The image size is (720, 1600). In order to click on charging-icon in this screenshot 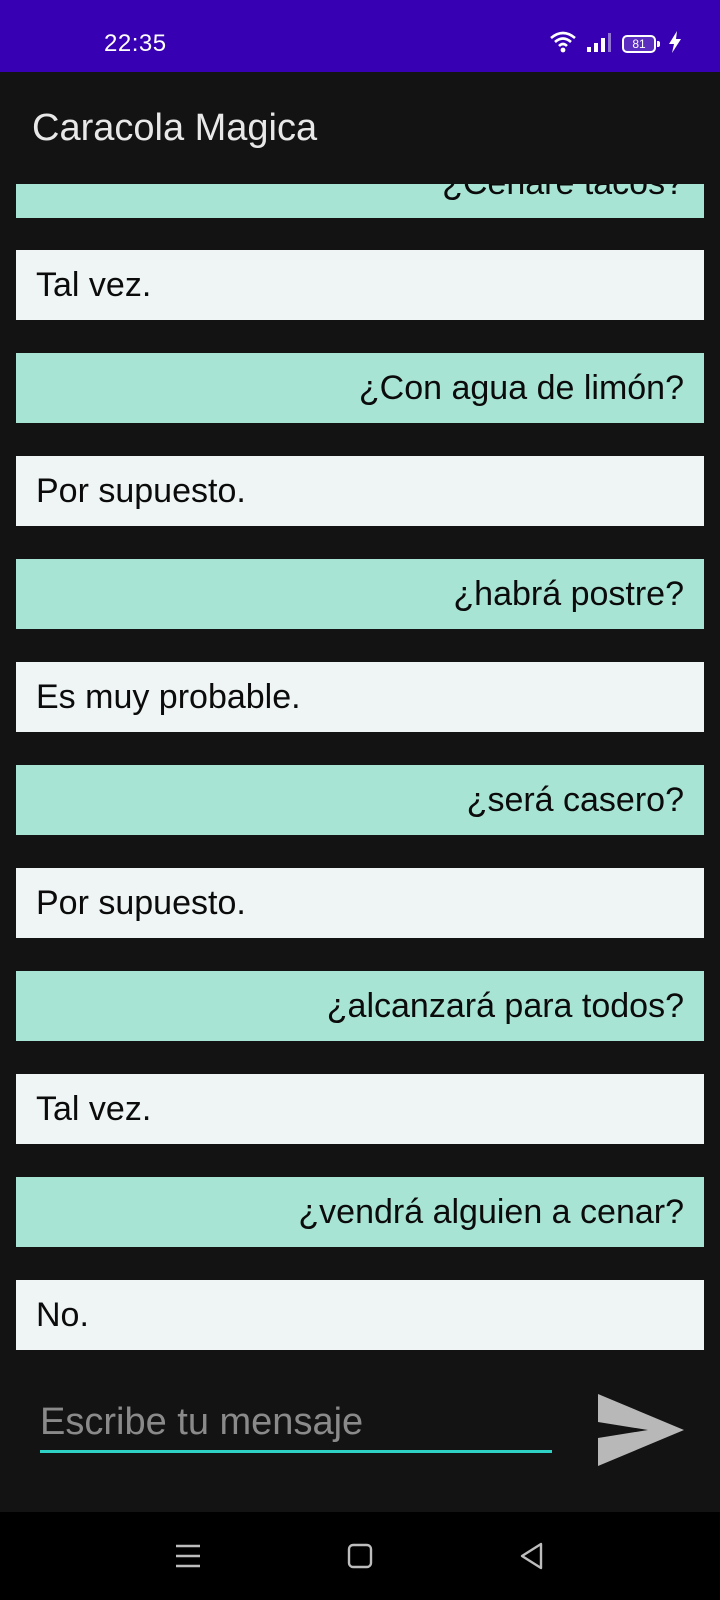, I will do `click(675, 44)`.